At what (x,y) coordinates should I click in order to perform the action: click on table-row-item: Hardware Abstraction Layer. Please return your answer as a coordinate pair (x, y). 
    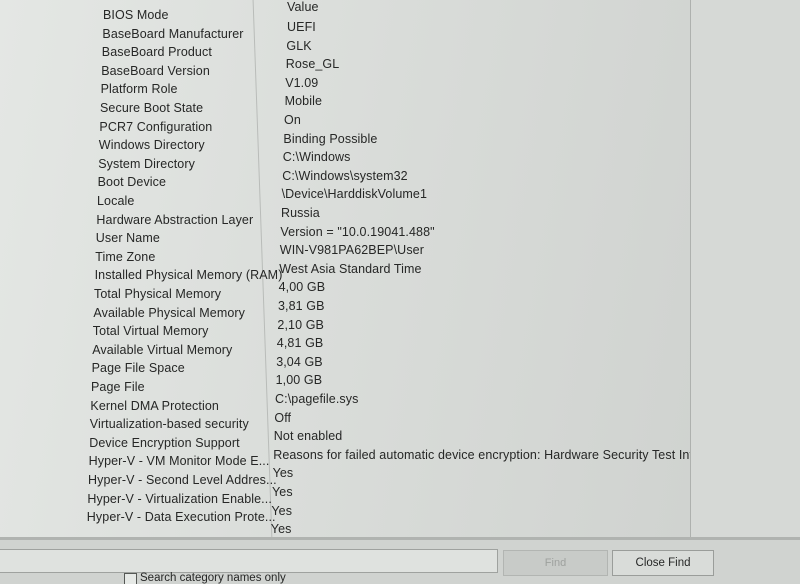
    Looking at the image, I should click on (174, 220).